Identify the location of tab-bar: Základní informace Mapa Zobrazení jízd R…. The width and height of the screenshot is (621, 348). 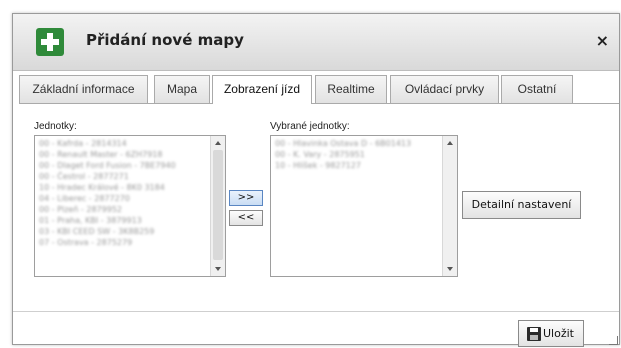
(319, 89).